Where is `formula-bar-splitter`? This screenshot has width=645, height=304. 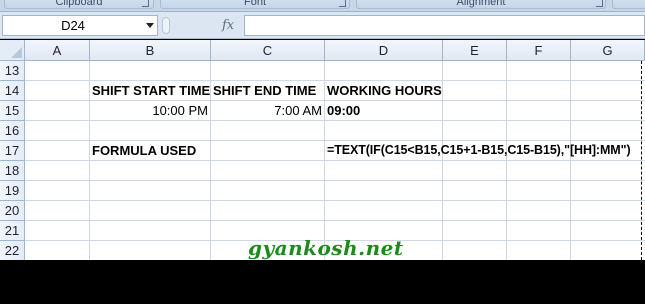
formula-bar-splitter is located at coordinates (166, 25).